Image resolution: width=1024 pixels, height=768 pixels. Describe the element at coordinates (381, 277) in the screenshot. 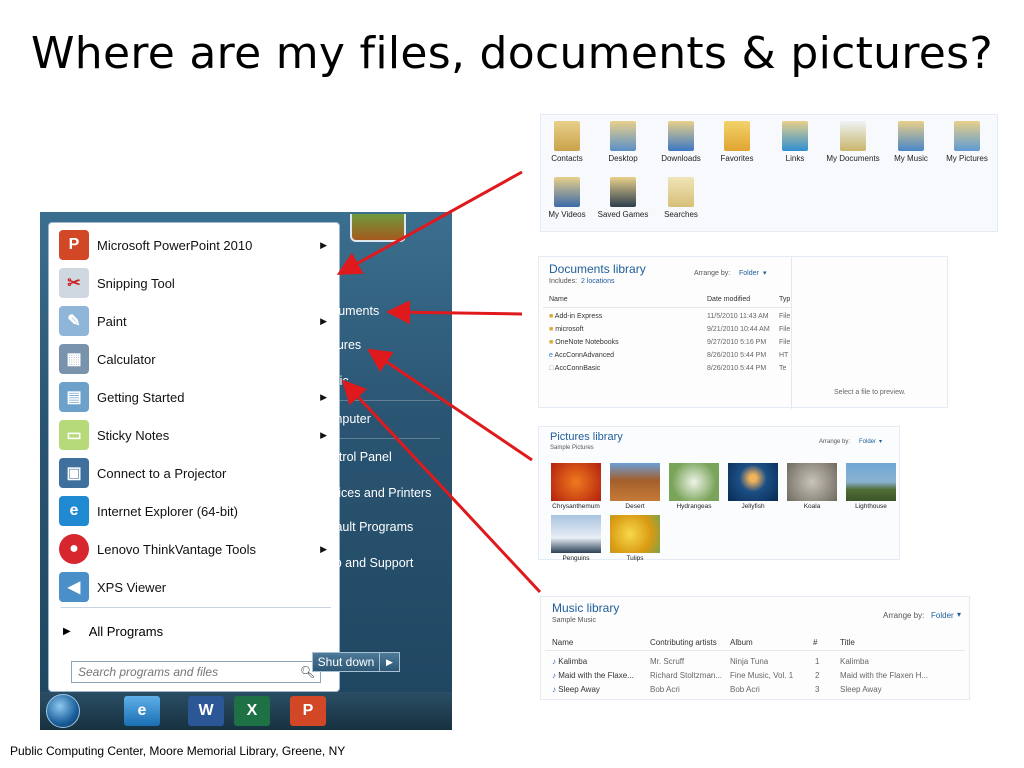

I see `start-link-all: all` at that location.